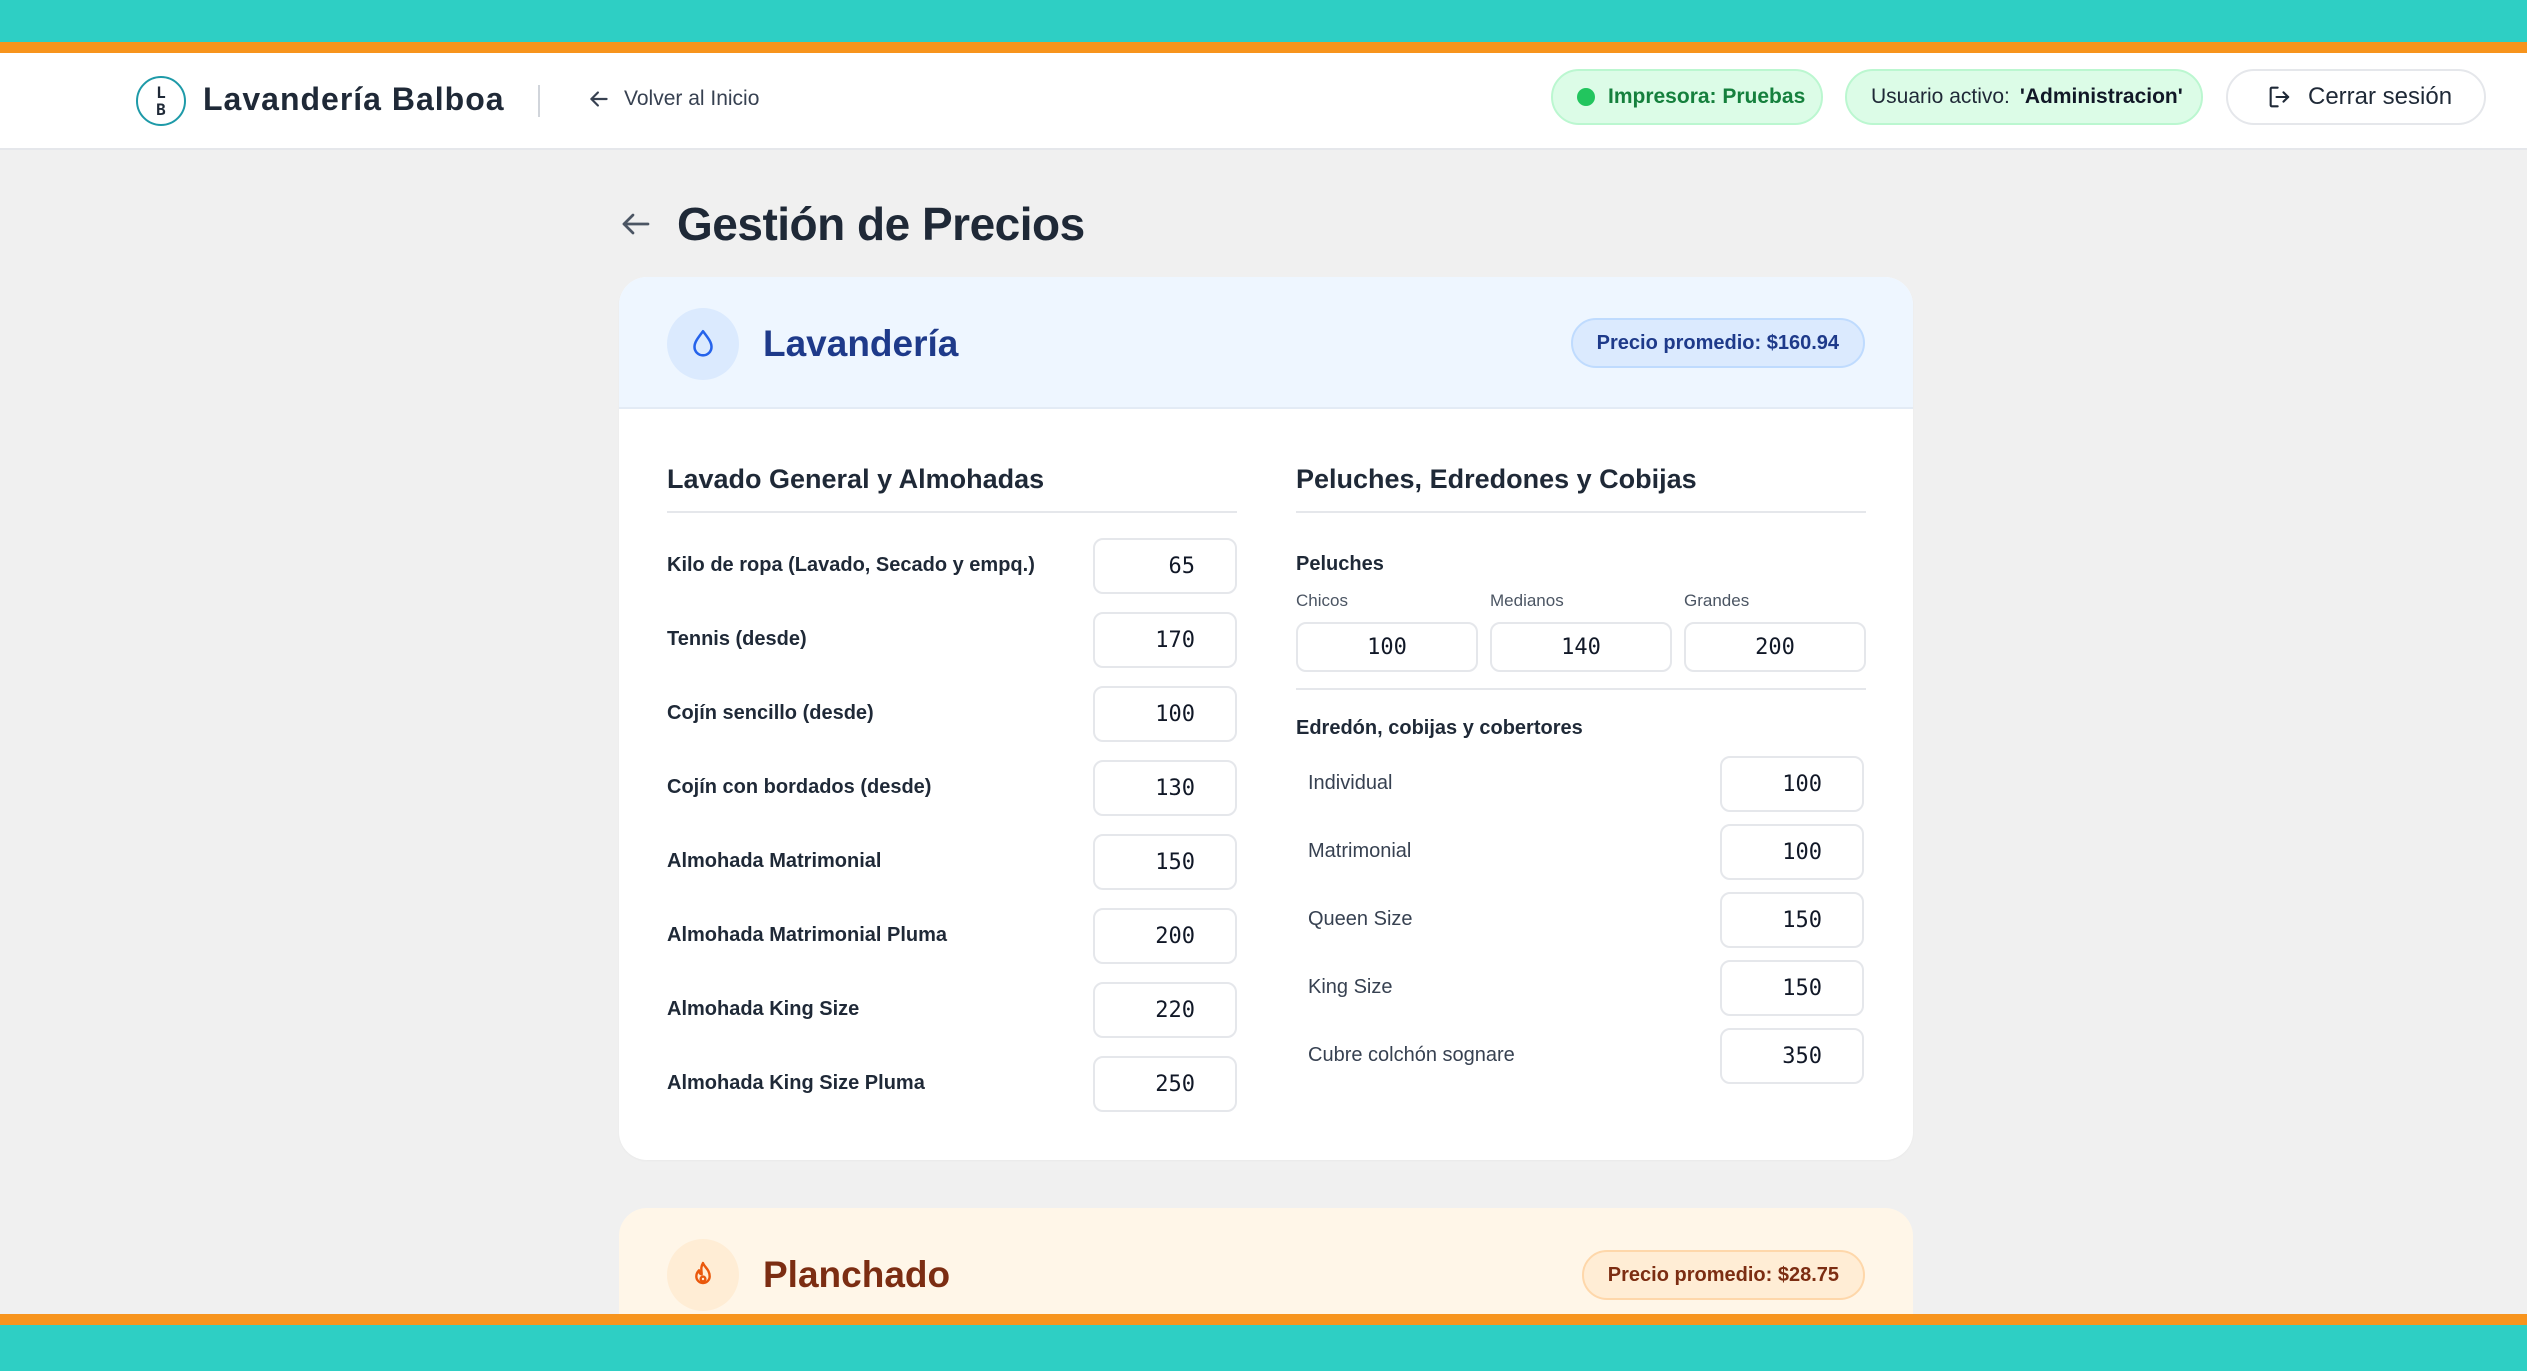 Image resolution: width=2527 pixels, height=1371 pixels. What do you see at coordinates (1165, 640) in the screenshot?
I see `price-input-tennis` at bounding box center [1165, 640].